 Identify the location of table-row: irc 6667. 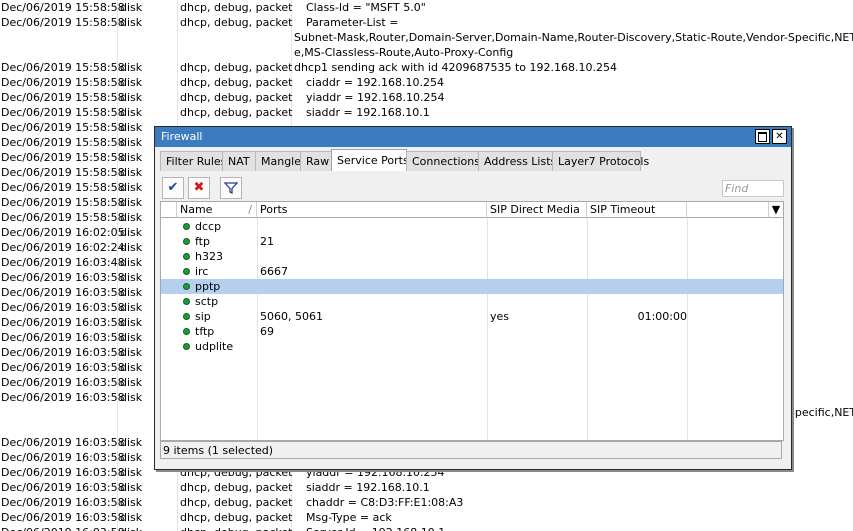
(472, 271).